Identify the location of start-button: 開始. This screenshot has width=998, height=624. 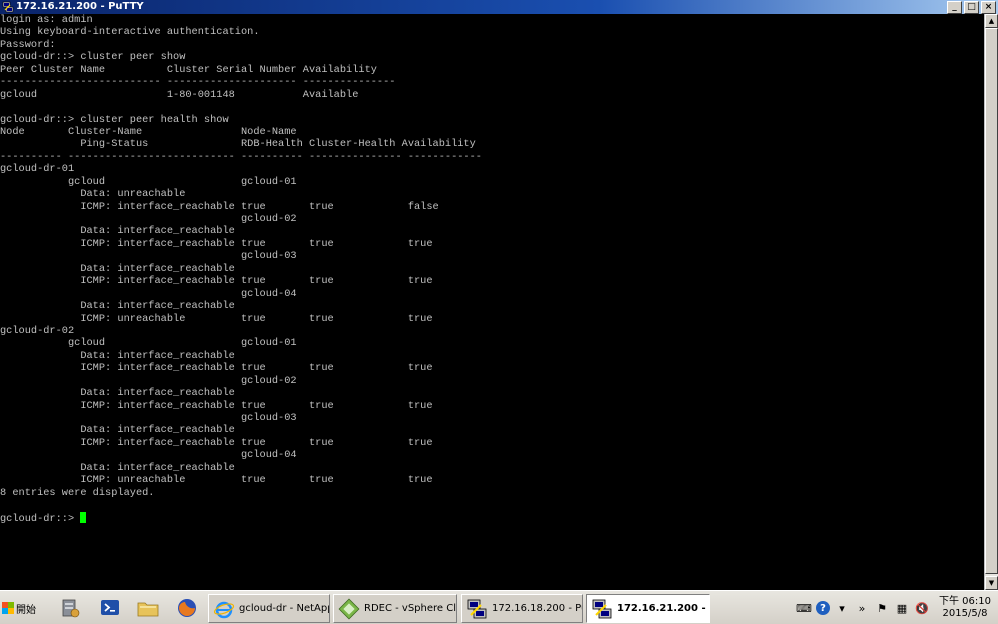
(21, 608).